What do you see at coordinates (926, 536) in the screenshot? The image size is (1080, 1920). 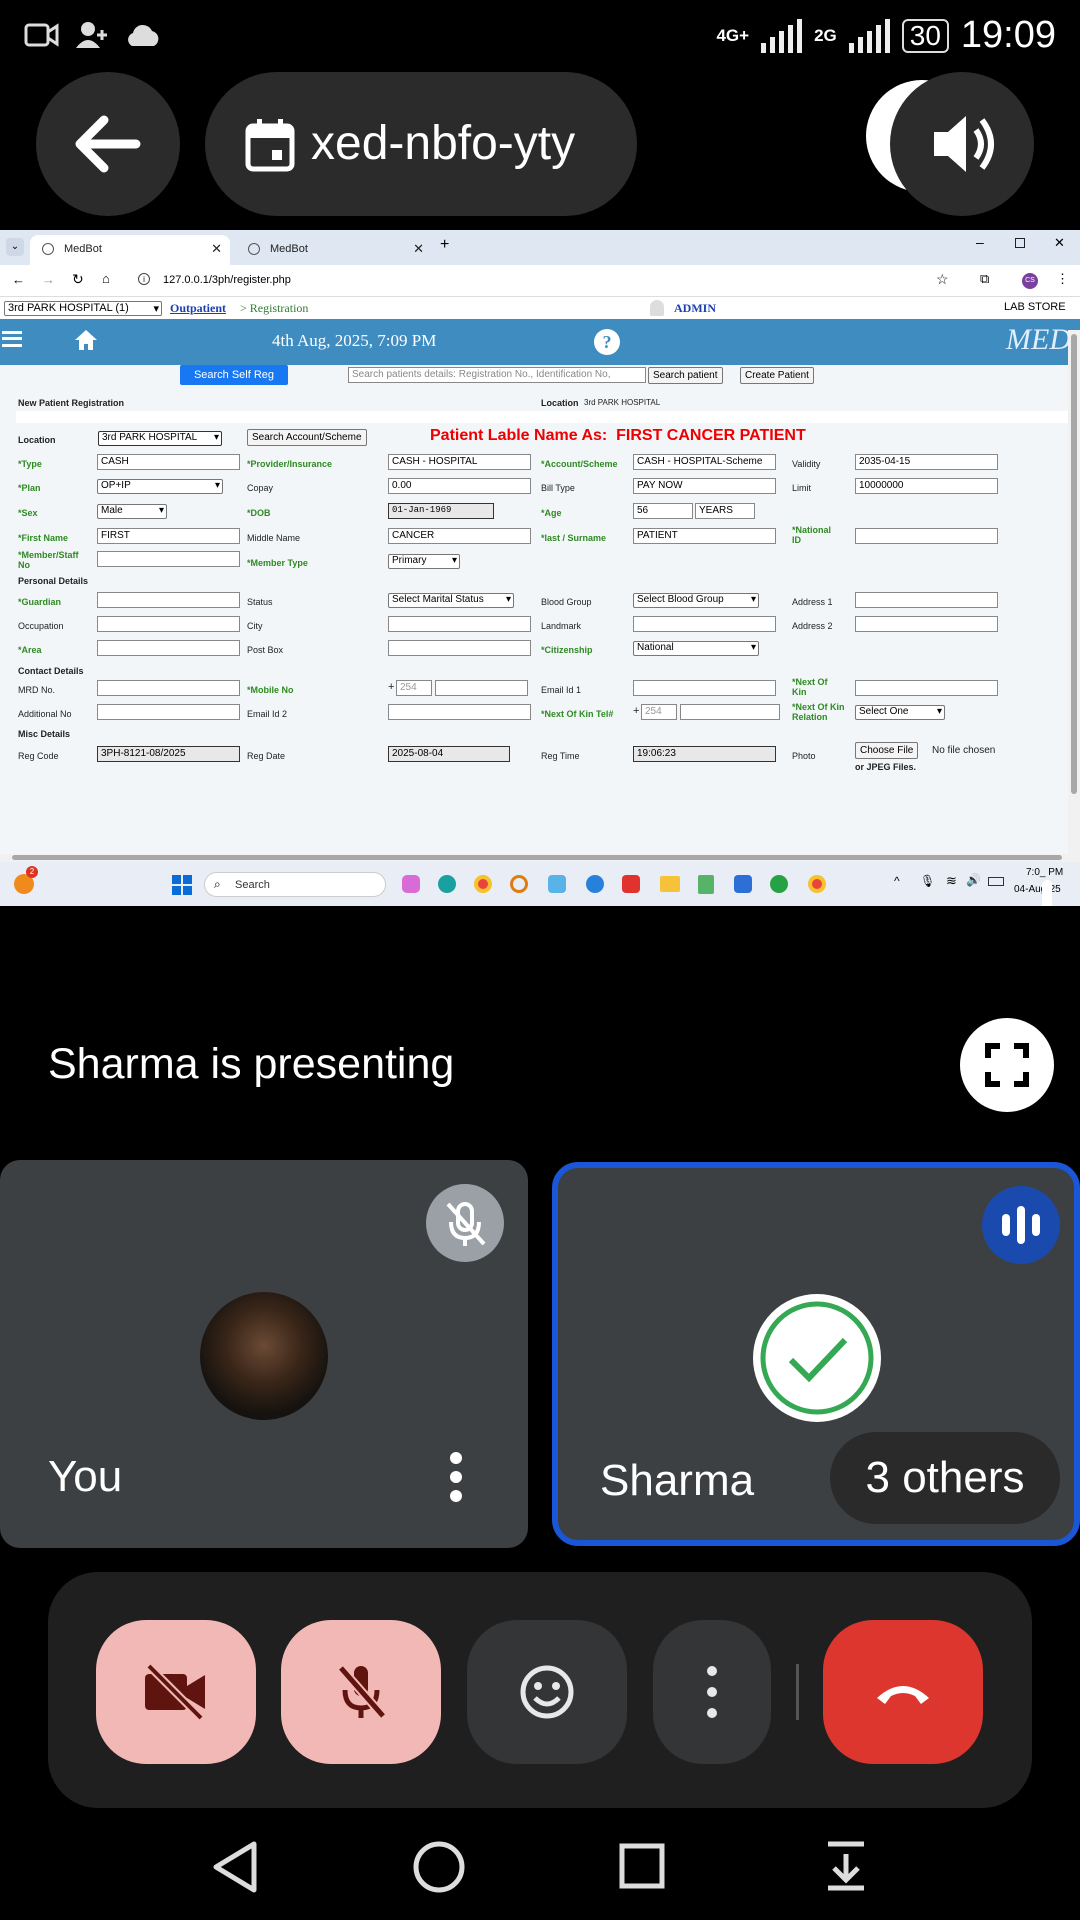 I see `national-id-field` at bounding box center [926, 536].